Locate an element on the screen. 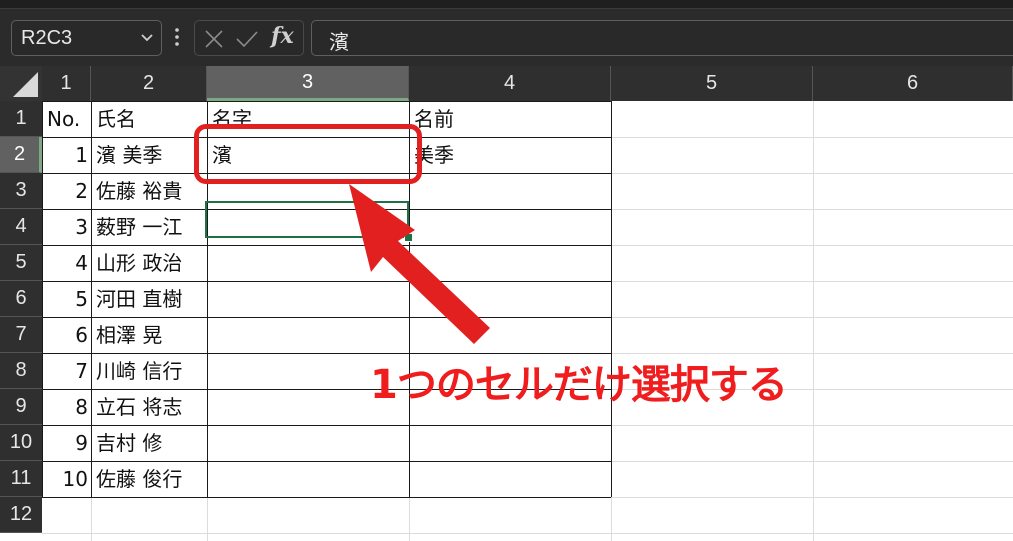 The width and height of the screenshot is (1013, 541). annotation-caption: 1つのセルだけ選択する is located at coordinates (579, 385).